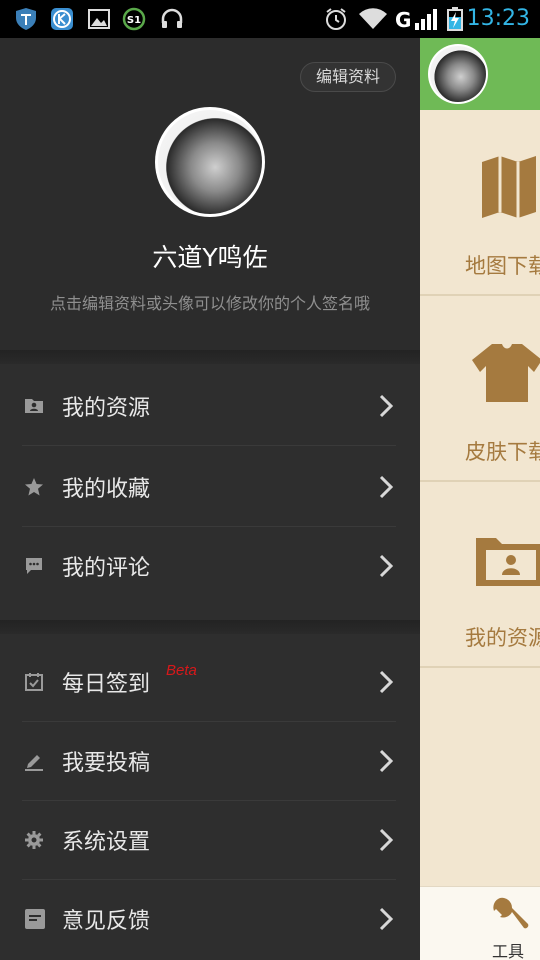  I want to click on menu-item-settings: 系统设置, so click(210, 840).